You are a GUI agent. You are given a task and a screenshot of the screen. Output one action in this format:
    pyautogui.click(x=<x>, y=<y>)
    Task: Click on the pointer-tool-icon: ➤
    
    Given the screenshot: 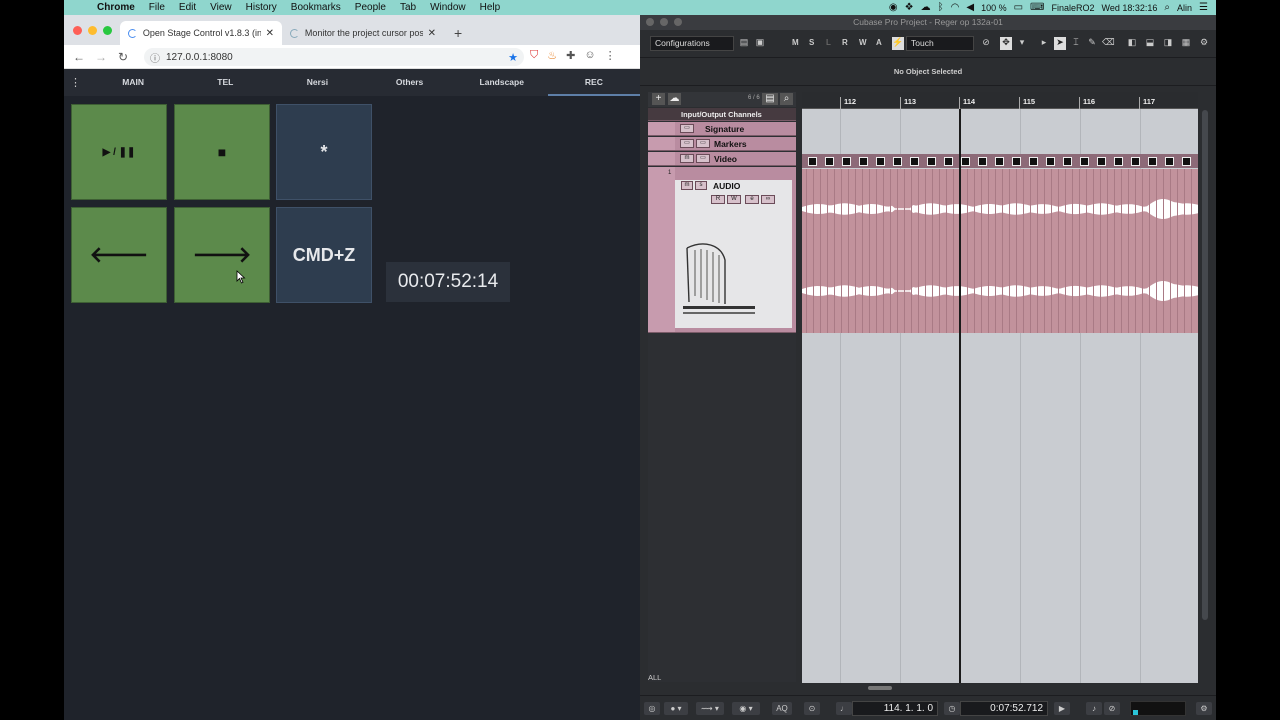 What is the action you would take?
    pyautogui.click(x=1060, y=43)
    